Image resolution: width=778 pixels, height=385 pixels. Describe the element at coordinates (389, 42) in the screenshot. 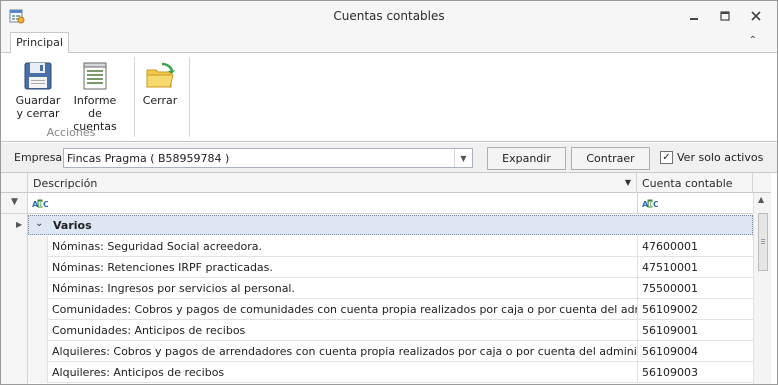

I see `ribbon-tab-strip: Principal ⌃` at that location.